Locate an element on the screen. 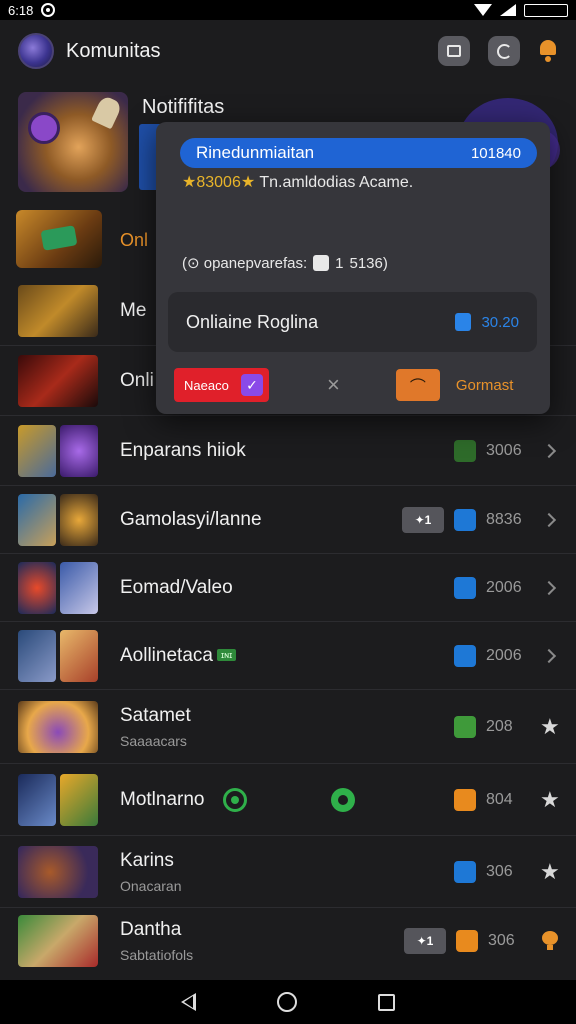 This screenshot has width=576, height=1024. window-icon is located at coordinates (454, 51).